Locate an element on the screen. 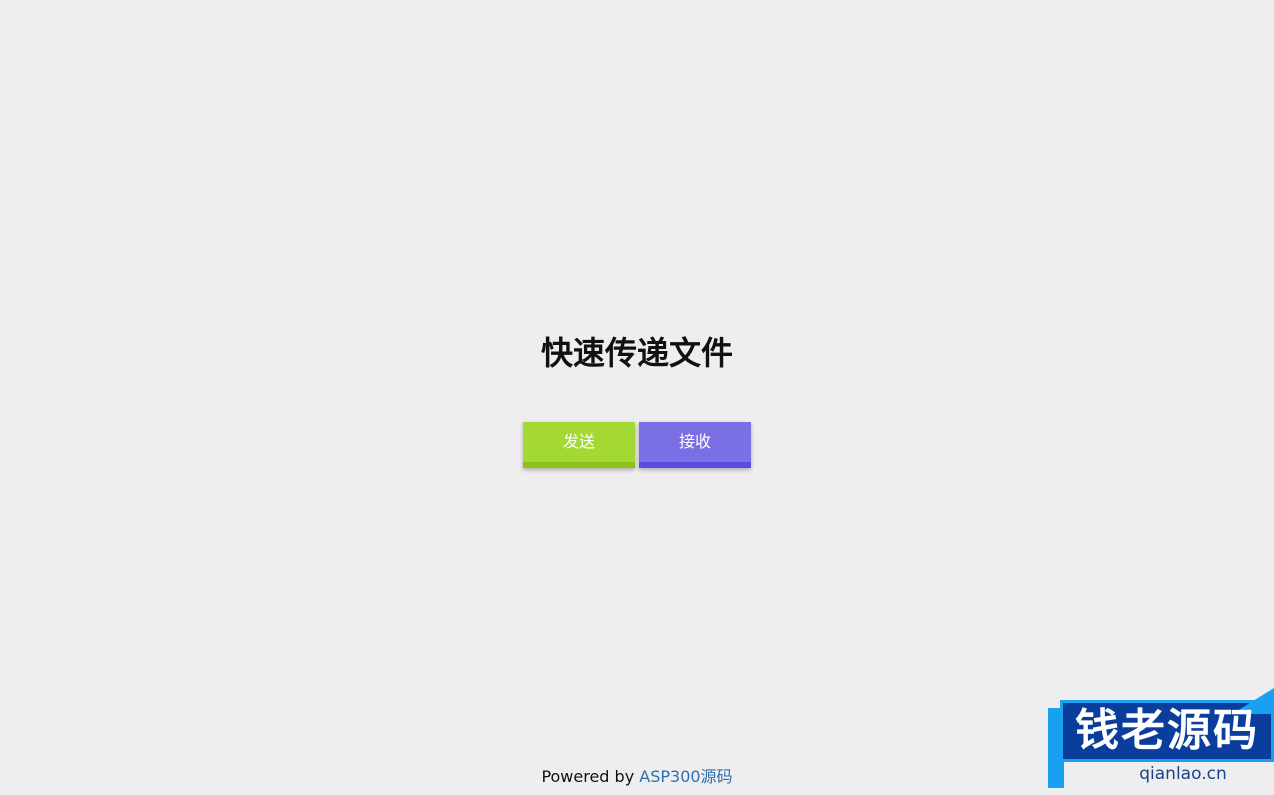 The height and width of the screenshot is (795, 1274). footer-powered-by: Powered by is located at coordinates (590, 776).